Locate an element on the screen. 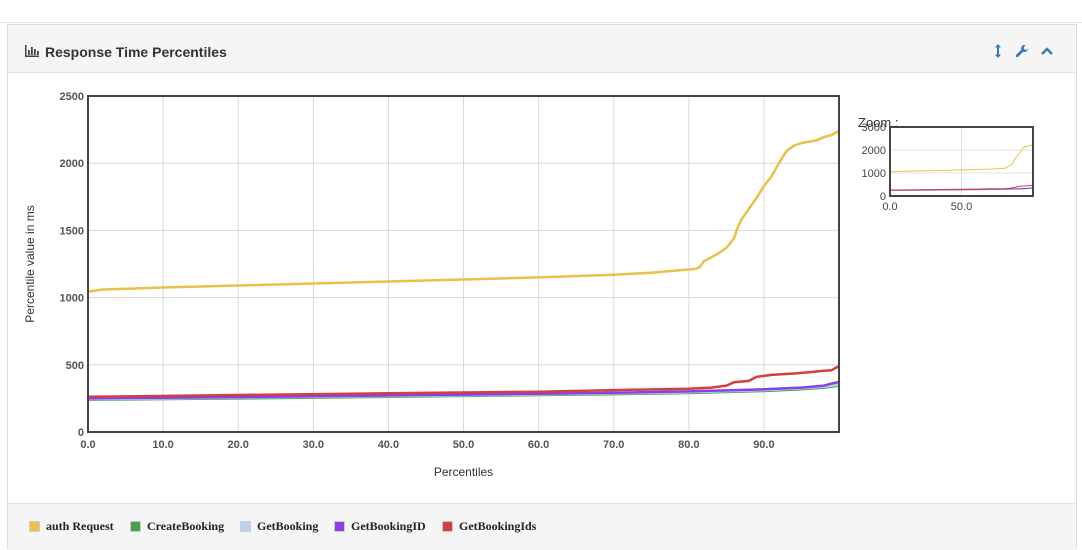 The height and width of the screenshot is (550, 1082). x-tick-label: 60.0 is located at coordinates (538, 445).